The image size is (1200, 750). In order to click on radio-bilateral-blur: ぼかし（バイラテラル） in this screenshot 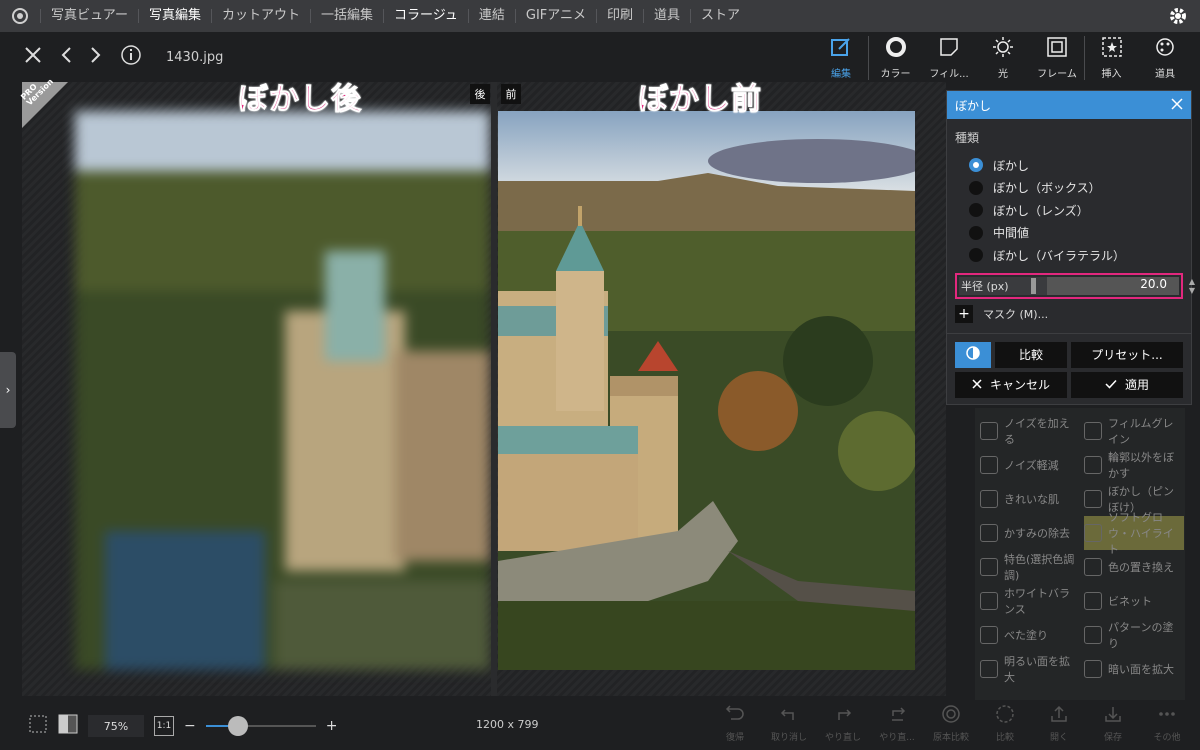, I will do `click(1069, 255)`.